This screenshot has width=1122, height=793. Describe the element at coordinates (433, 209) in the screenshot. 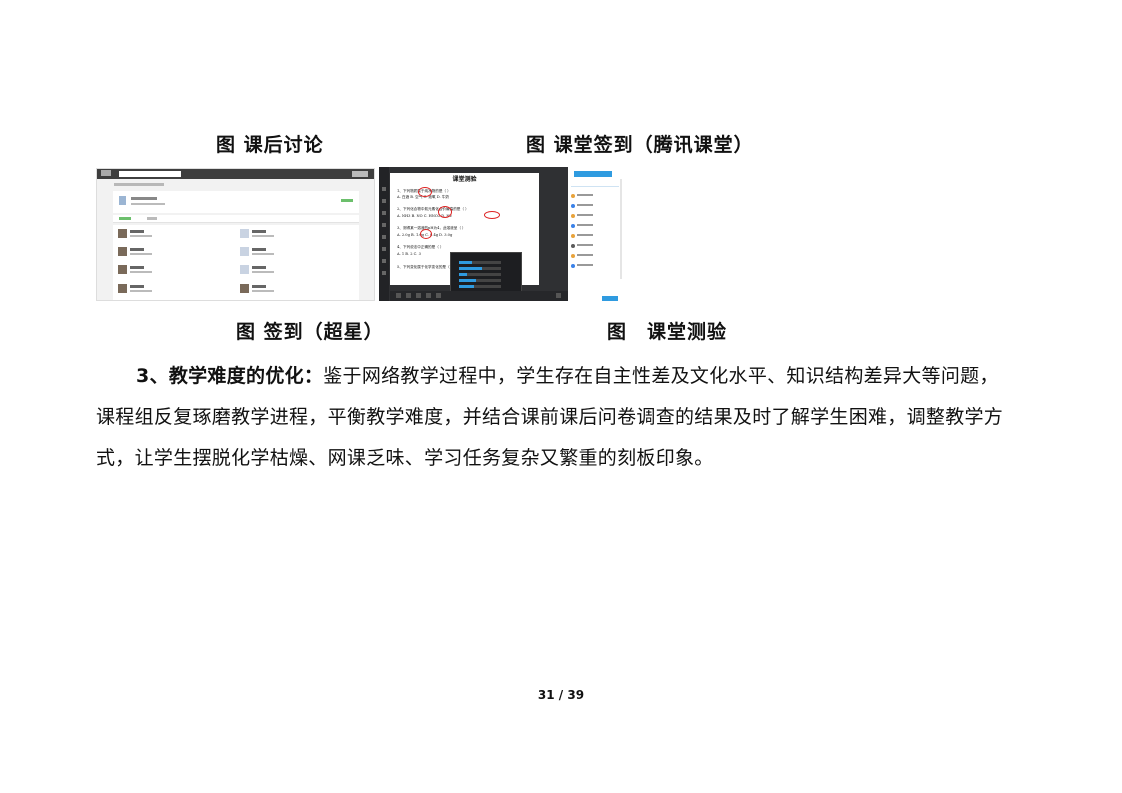

I see `quiz-line: 2、下列化合物中氮元素化合价最高的是（ ）` at that location.